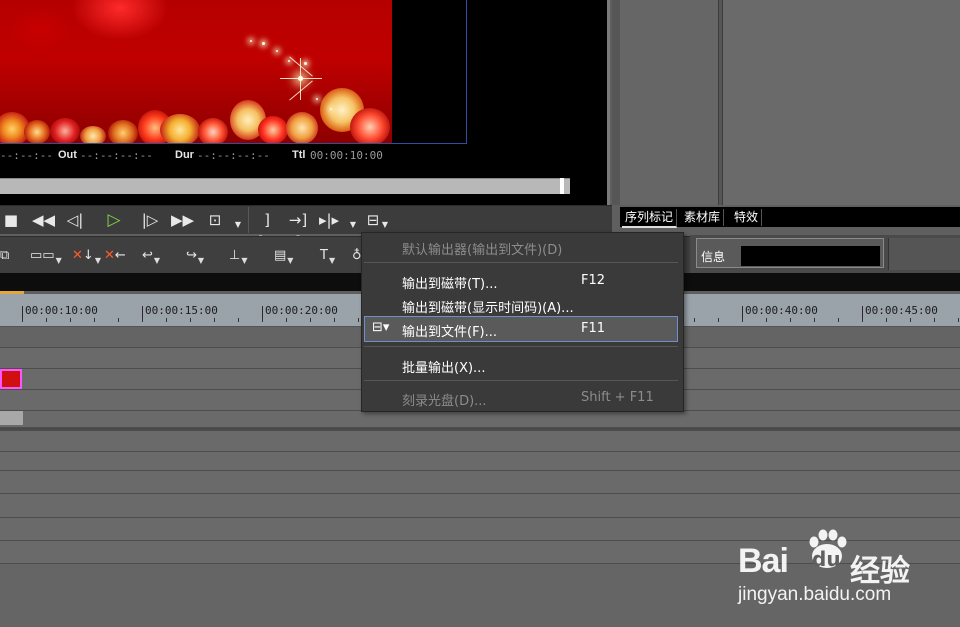  I want to click on menu-shortcut: F12, so click(593, 280).